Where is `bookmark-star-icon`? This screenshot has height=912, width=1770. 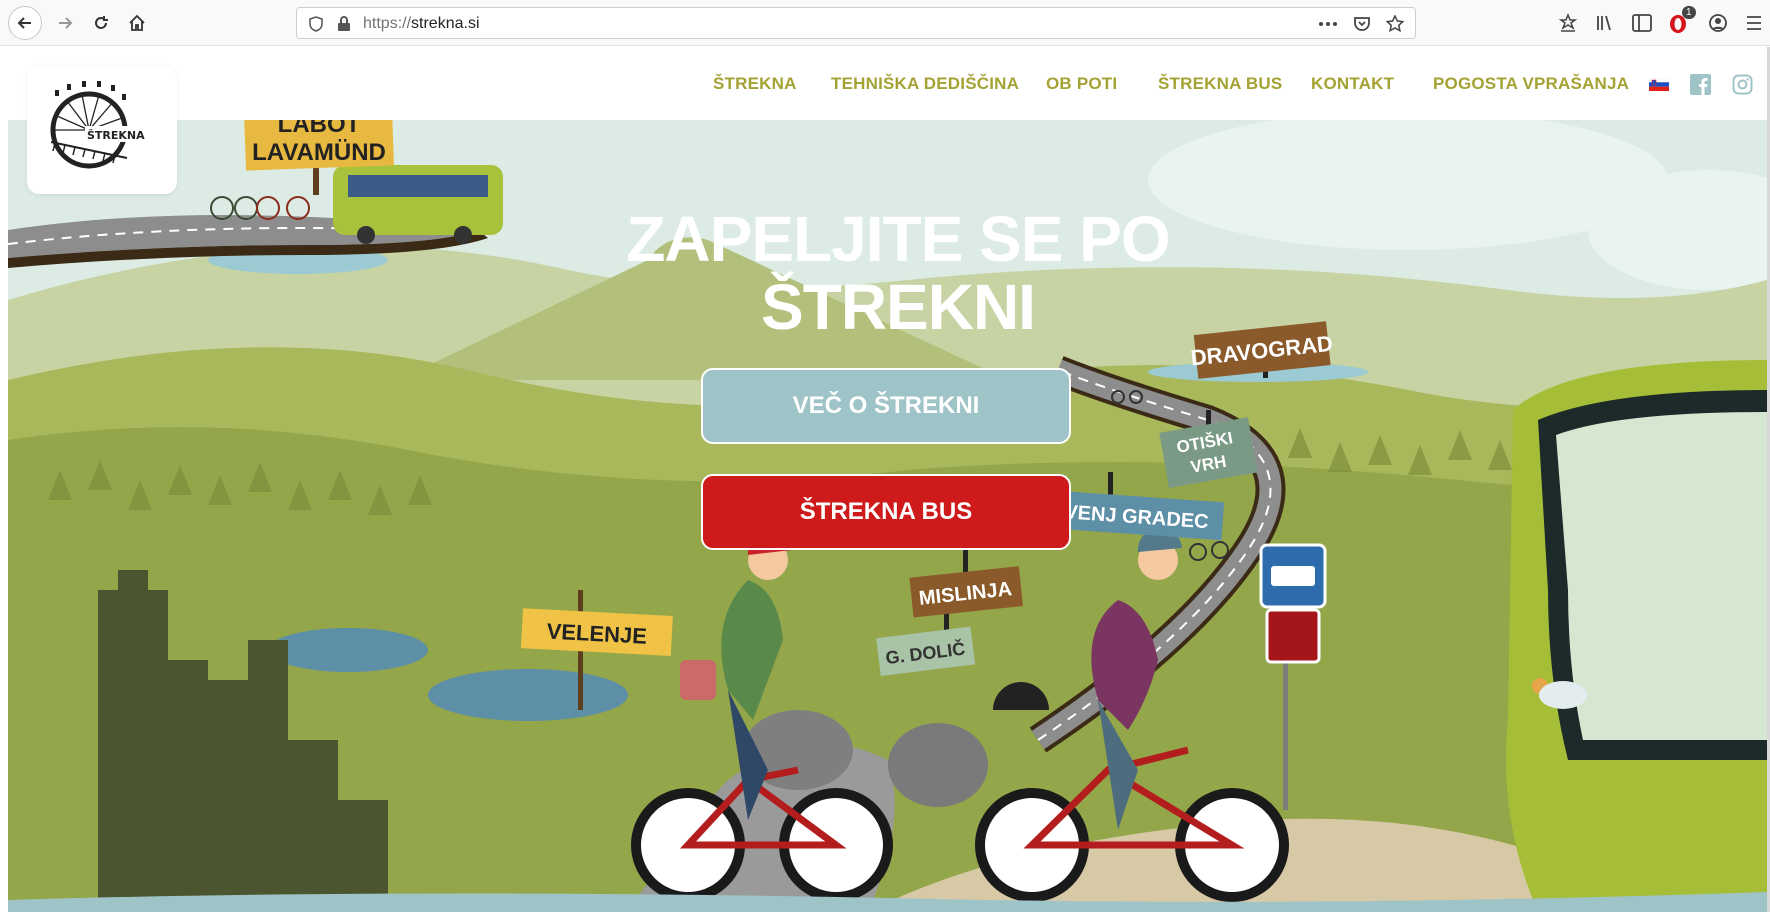
bookmark-star-icon is located at coordinates (1395, 24).